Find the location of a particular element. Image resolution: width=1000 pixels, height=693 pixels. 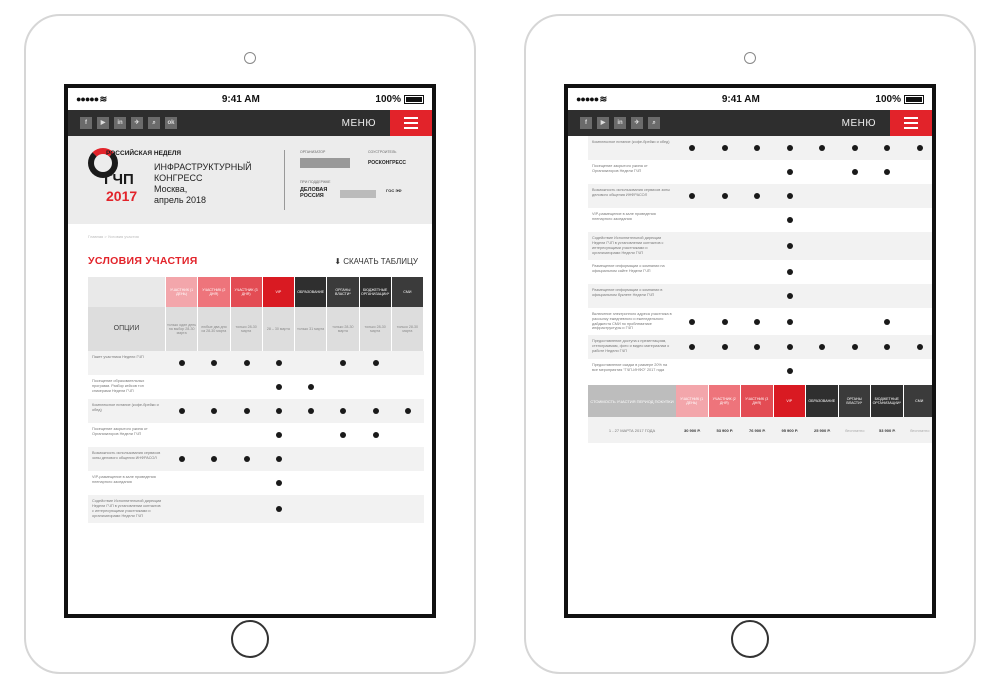

breadcrumb: Главная > Условия участия is located at coordinates (250, 231).